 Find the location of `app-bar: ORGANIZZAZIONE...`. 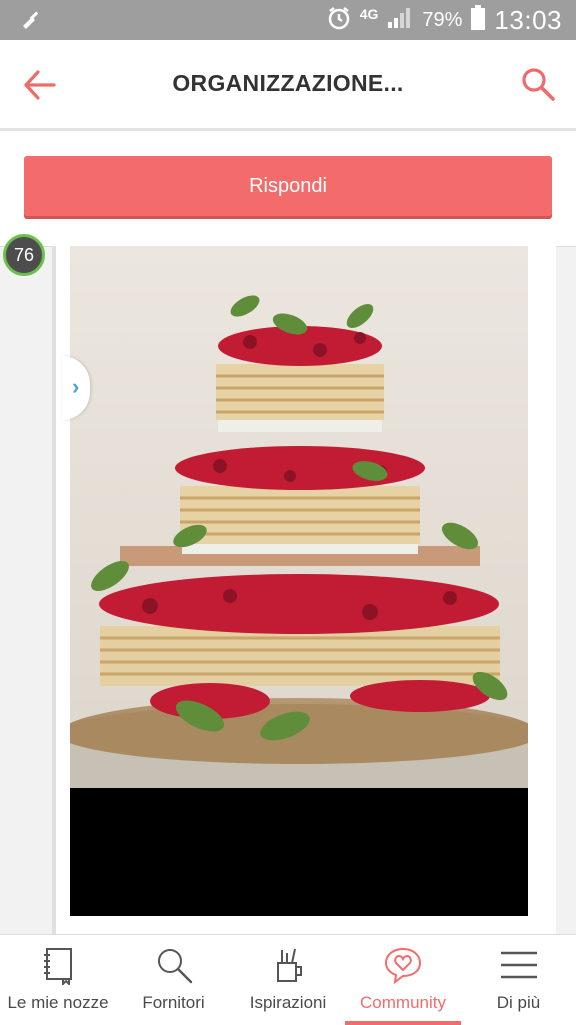

app-bar: ORGANIZZAZIONE... is located at coordinates (288, 85).